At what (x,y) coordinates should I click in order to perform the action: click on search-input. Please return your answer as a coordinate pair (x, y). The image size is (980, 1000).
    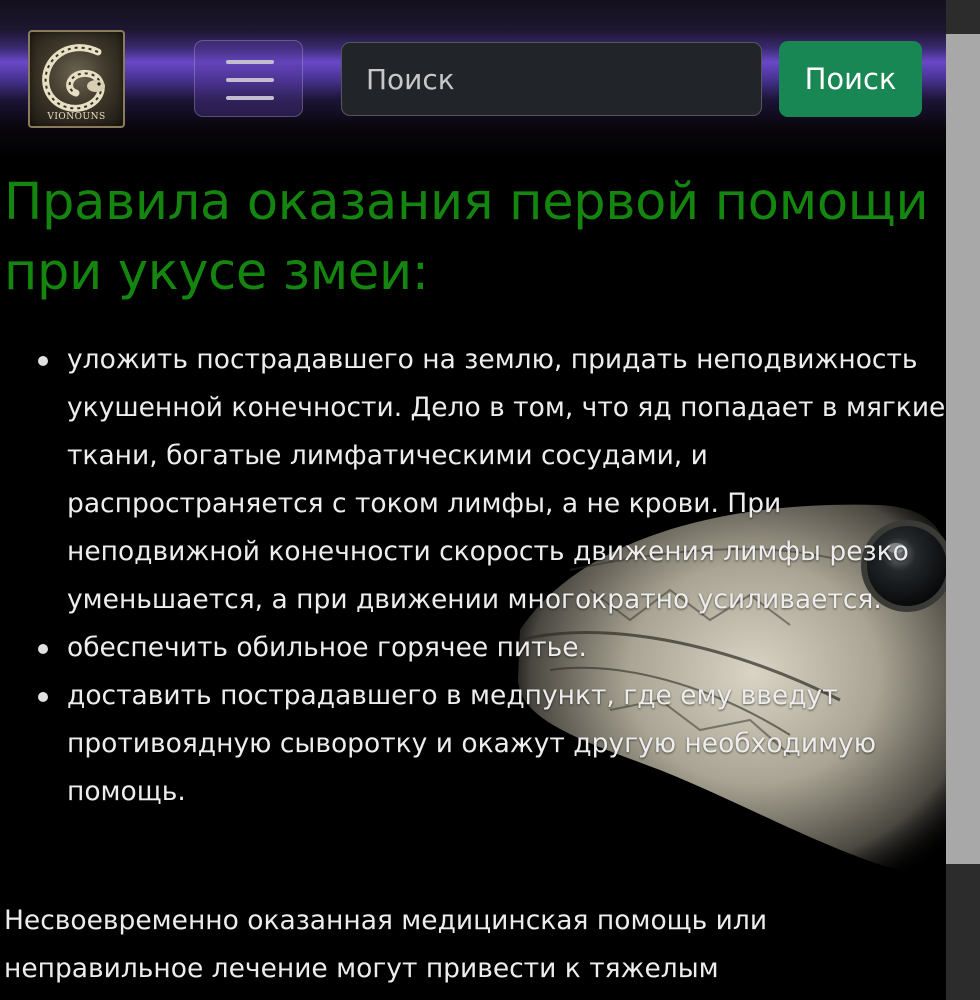
    Looking at the image, I should click on (551, 79).